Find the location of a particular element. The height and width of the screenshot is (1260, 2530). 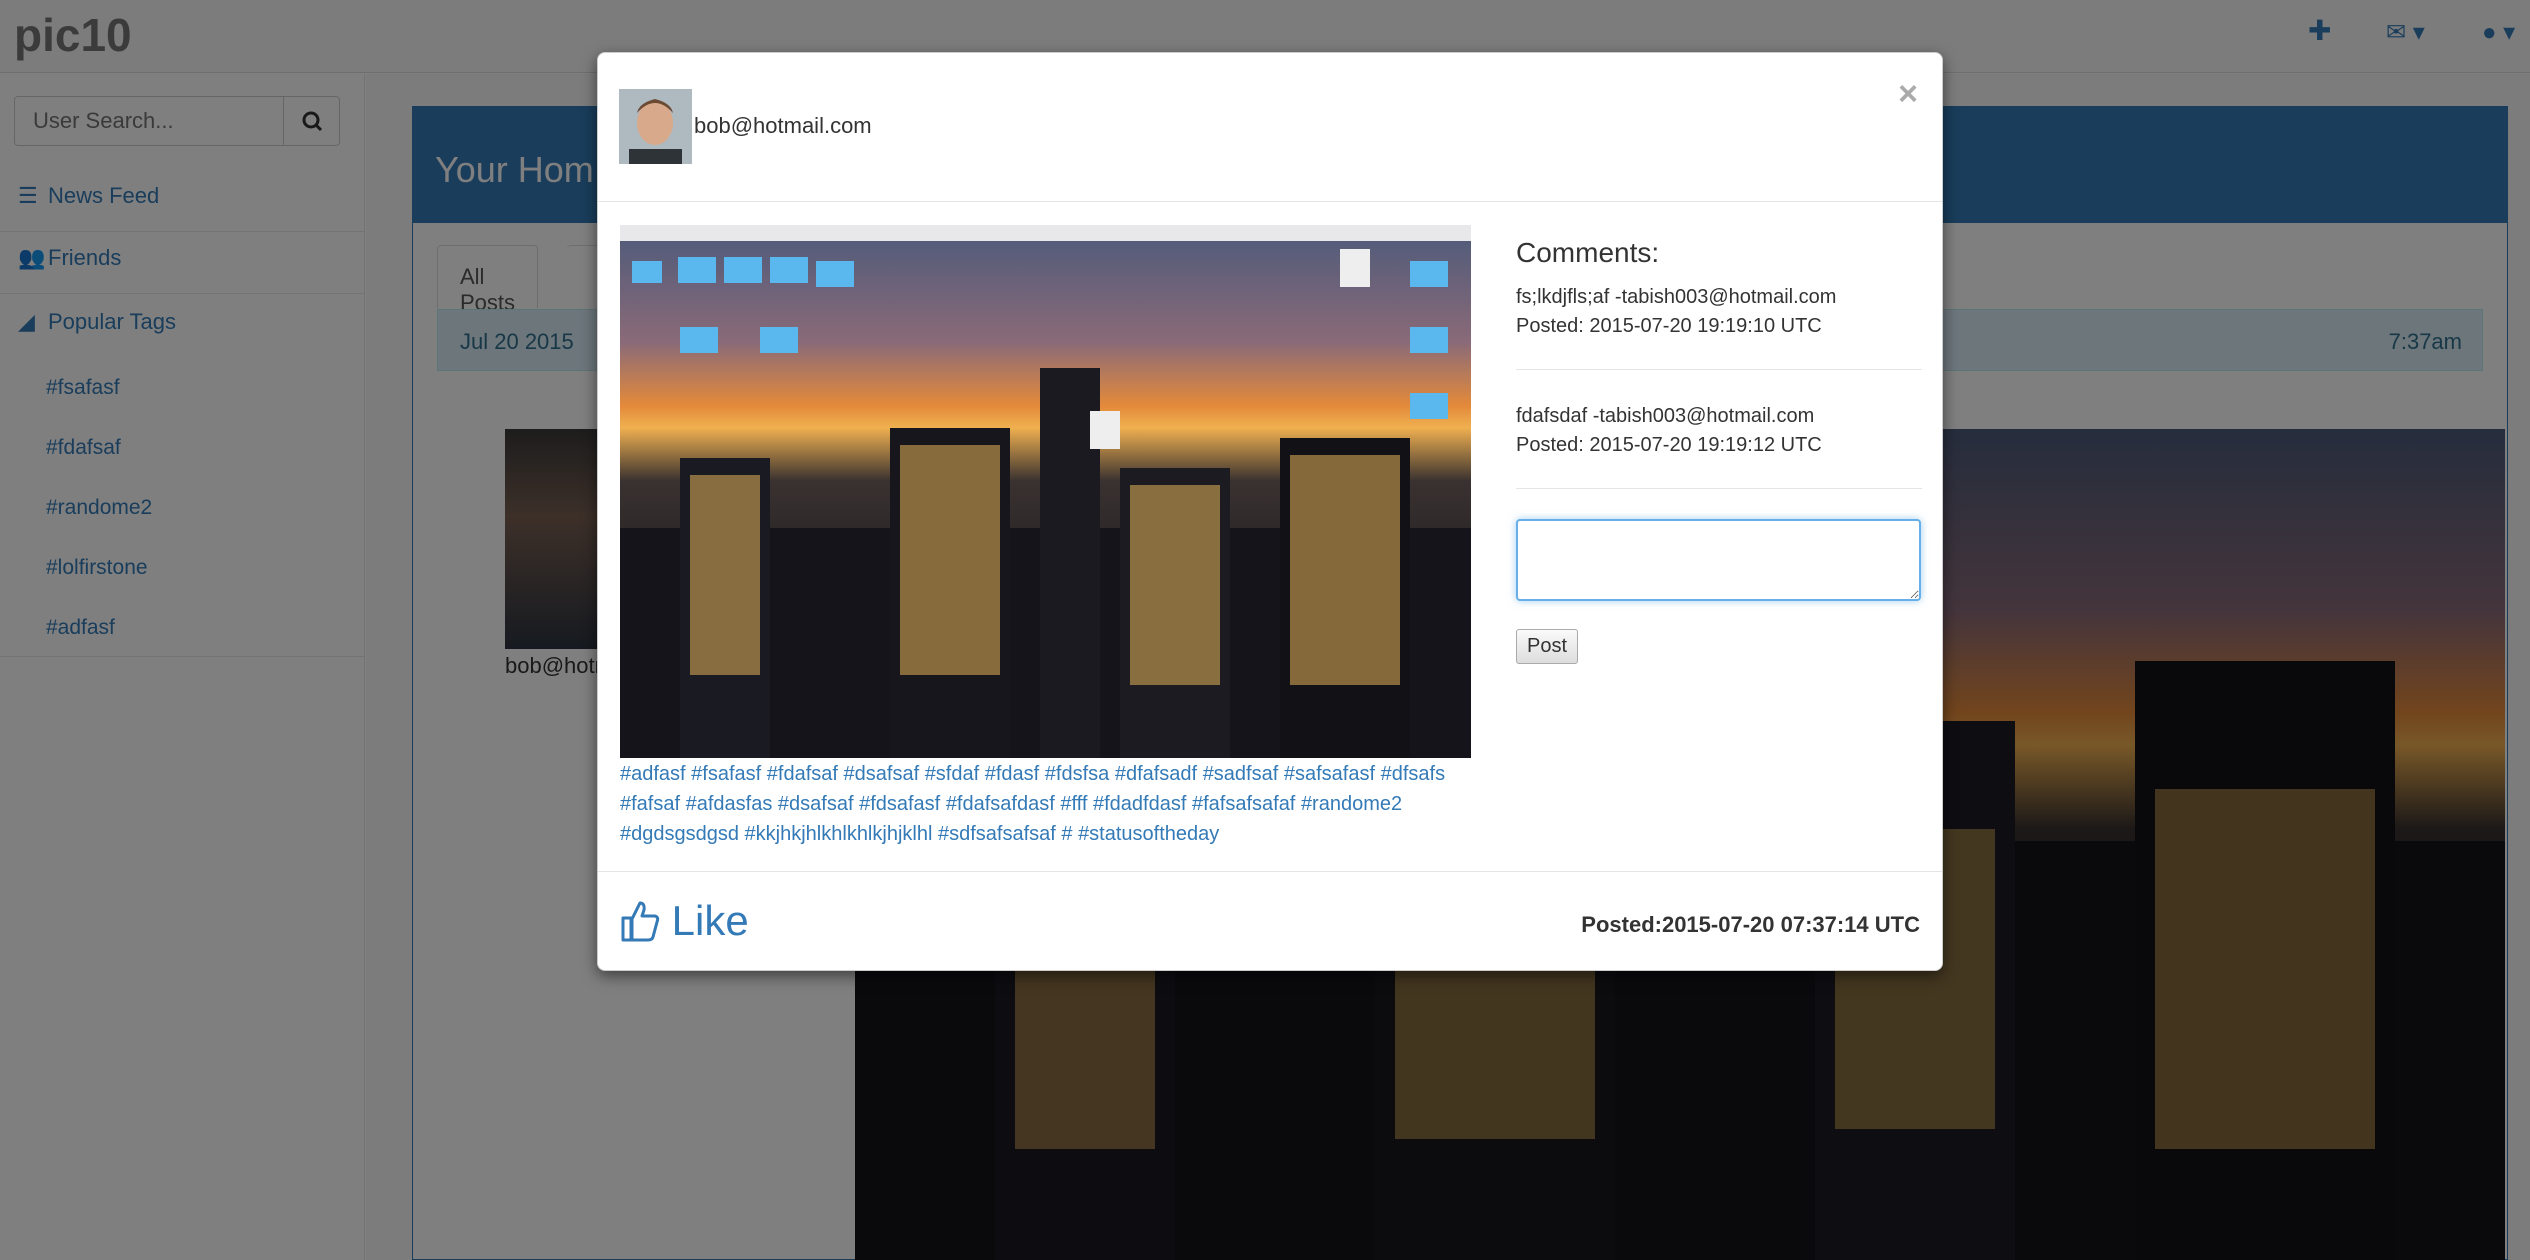

post-comment-button: Post is located at coordinates (1547, 646).